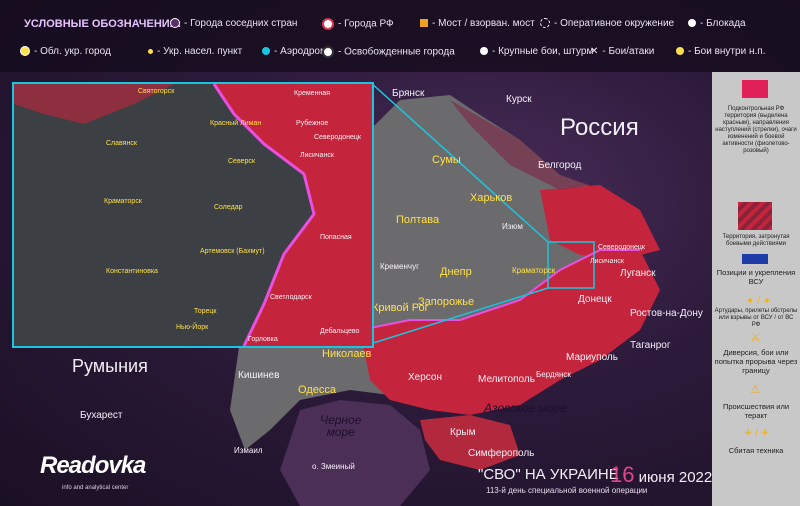 The image size is (800, 506). What do you see at coordinates (110, 366) in the screenshot?
I see `label-romania: Румыния` at bounding box center [110, 366].